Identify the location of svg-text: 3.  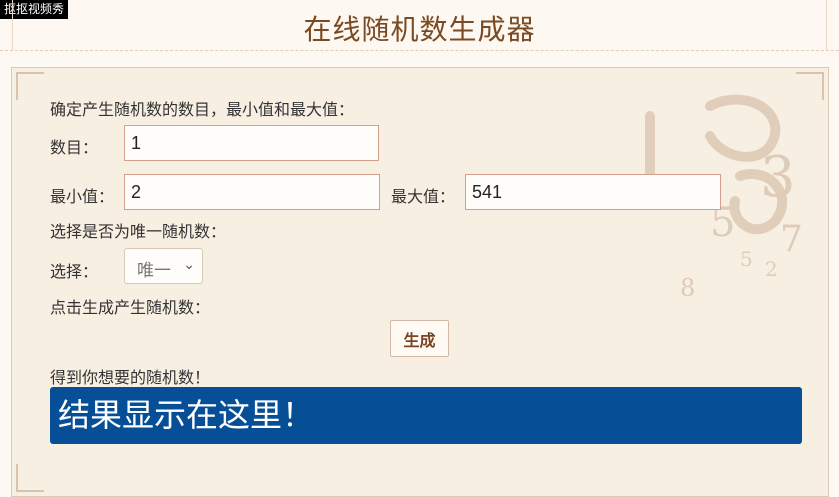
(778, 177).